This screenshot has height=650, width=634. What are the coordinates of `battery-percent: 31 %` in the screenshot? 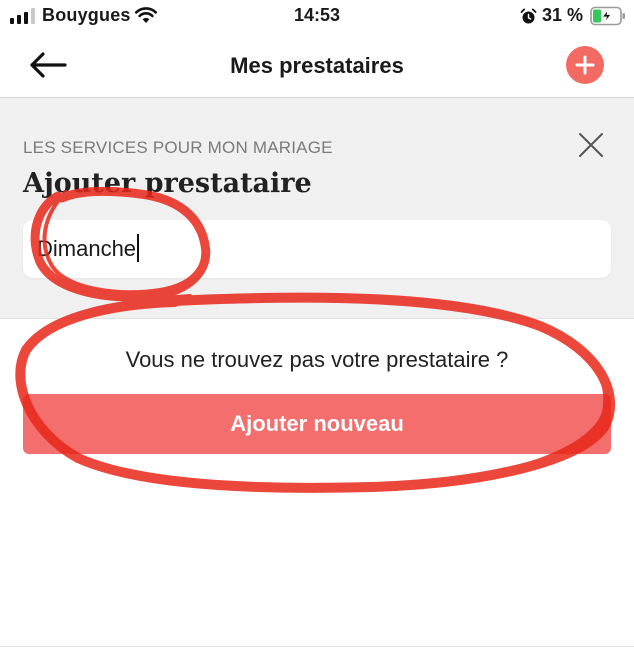 It's located at (563, 15).